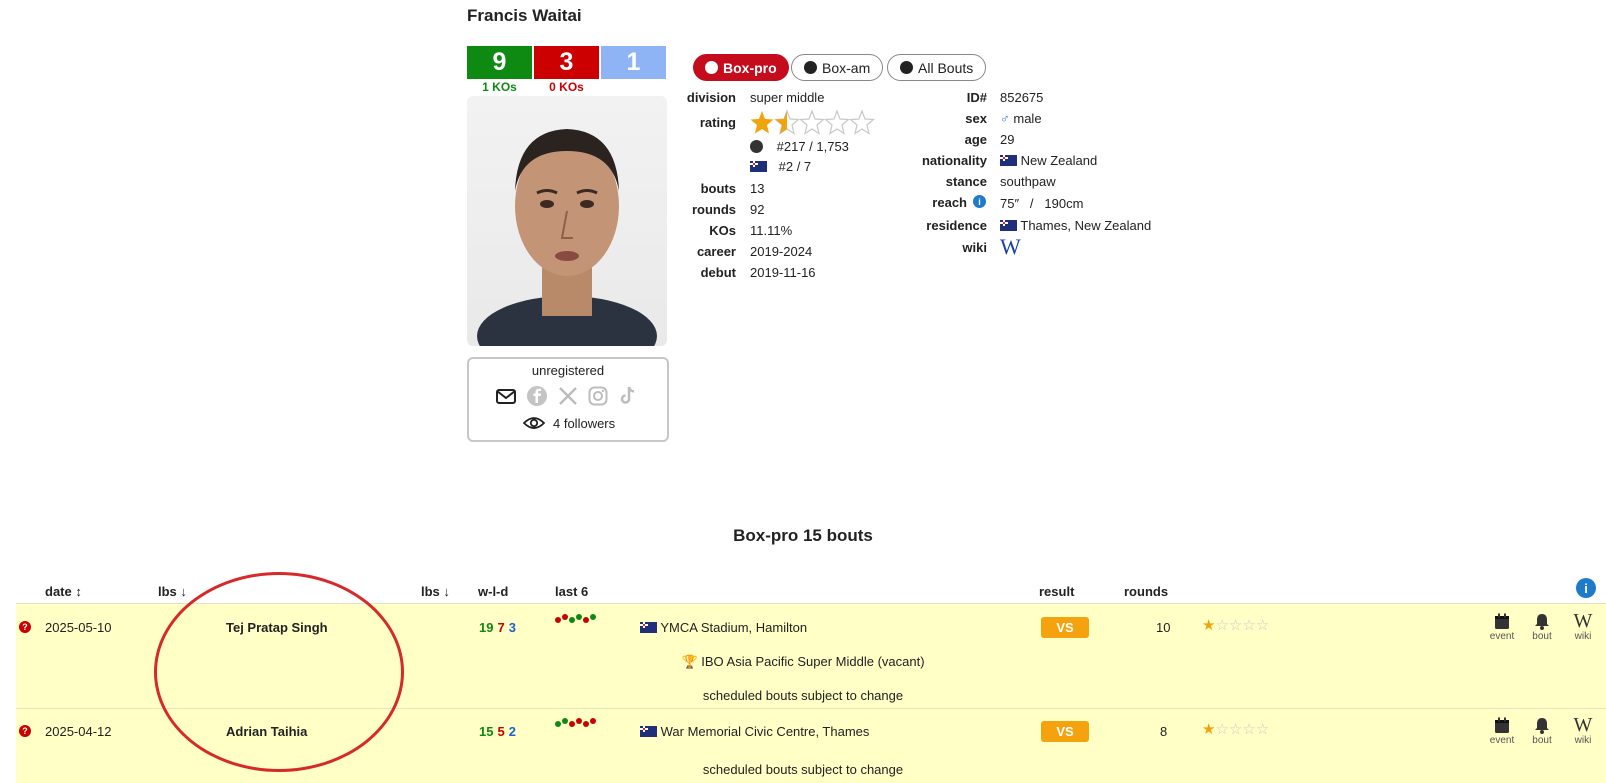  I want to click on tab-box-pro: Box-pro, so click(741, 67).